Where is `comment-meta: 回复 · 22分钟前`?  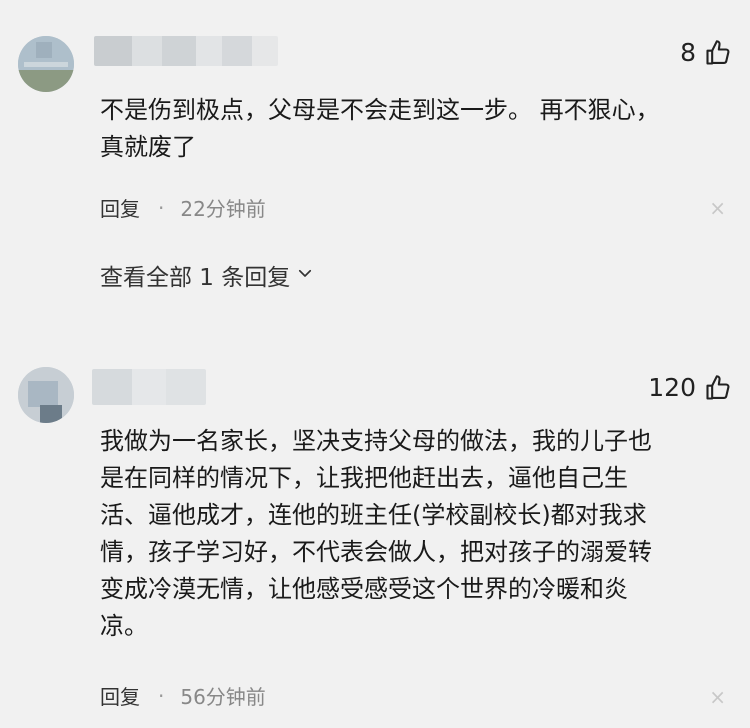 comment-meta: 回复 · 22分钟前 is located at coordinates (183, 207).